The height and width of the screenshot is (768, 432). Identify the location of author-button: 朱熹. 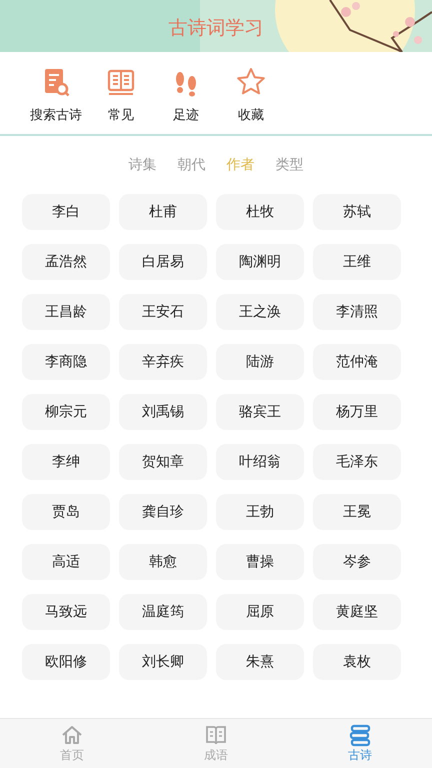
(260, 662).